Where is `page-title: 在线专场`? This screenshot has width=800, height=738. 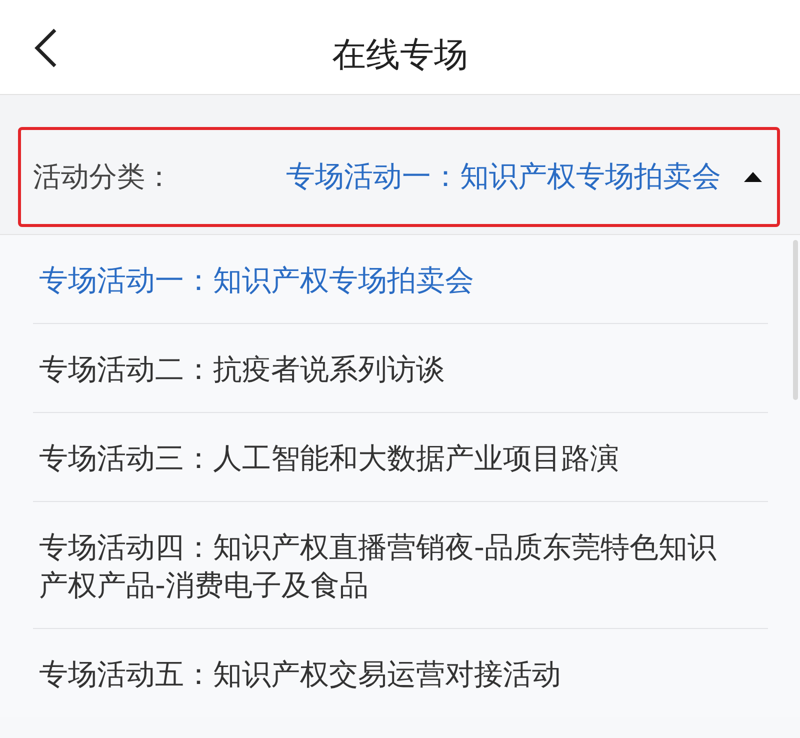
page-title: 在线专场 is located at coordinates (400, 55).